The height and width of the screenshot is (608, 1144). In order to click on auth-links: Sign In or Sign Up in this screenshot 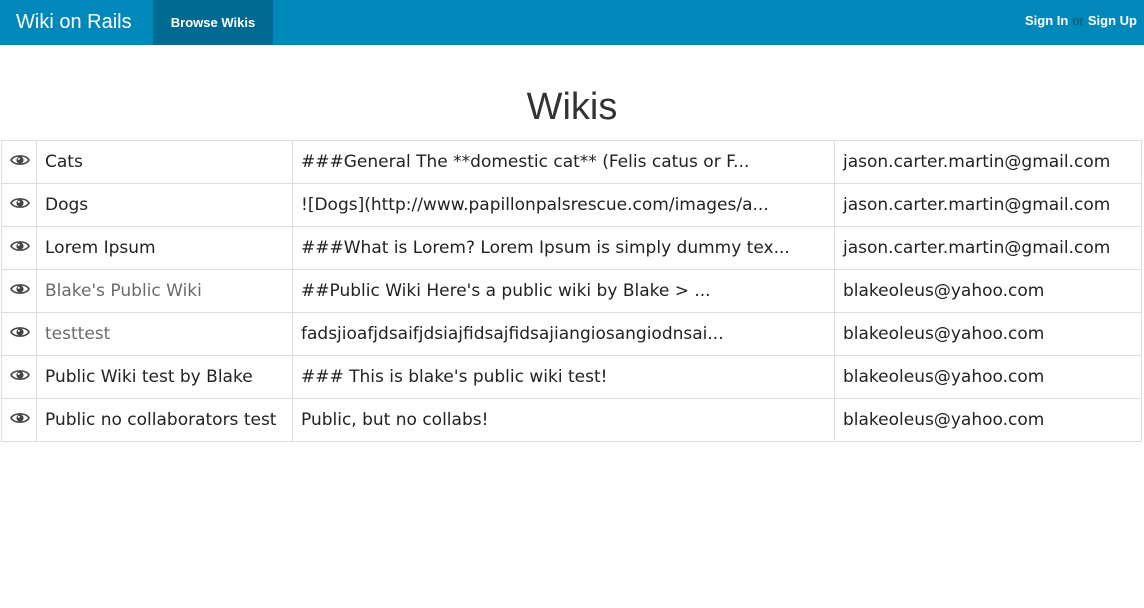, I will do `click(1081, 20)`.